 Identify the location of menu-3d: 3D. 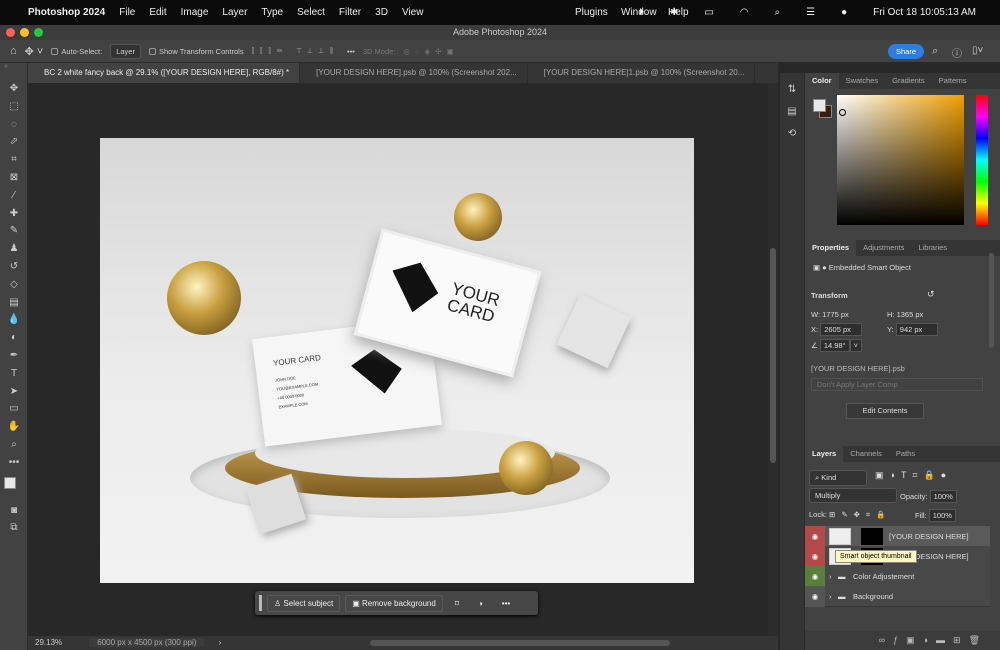
(381, 12).